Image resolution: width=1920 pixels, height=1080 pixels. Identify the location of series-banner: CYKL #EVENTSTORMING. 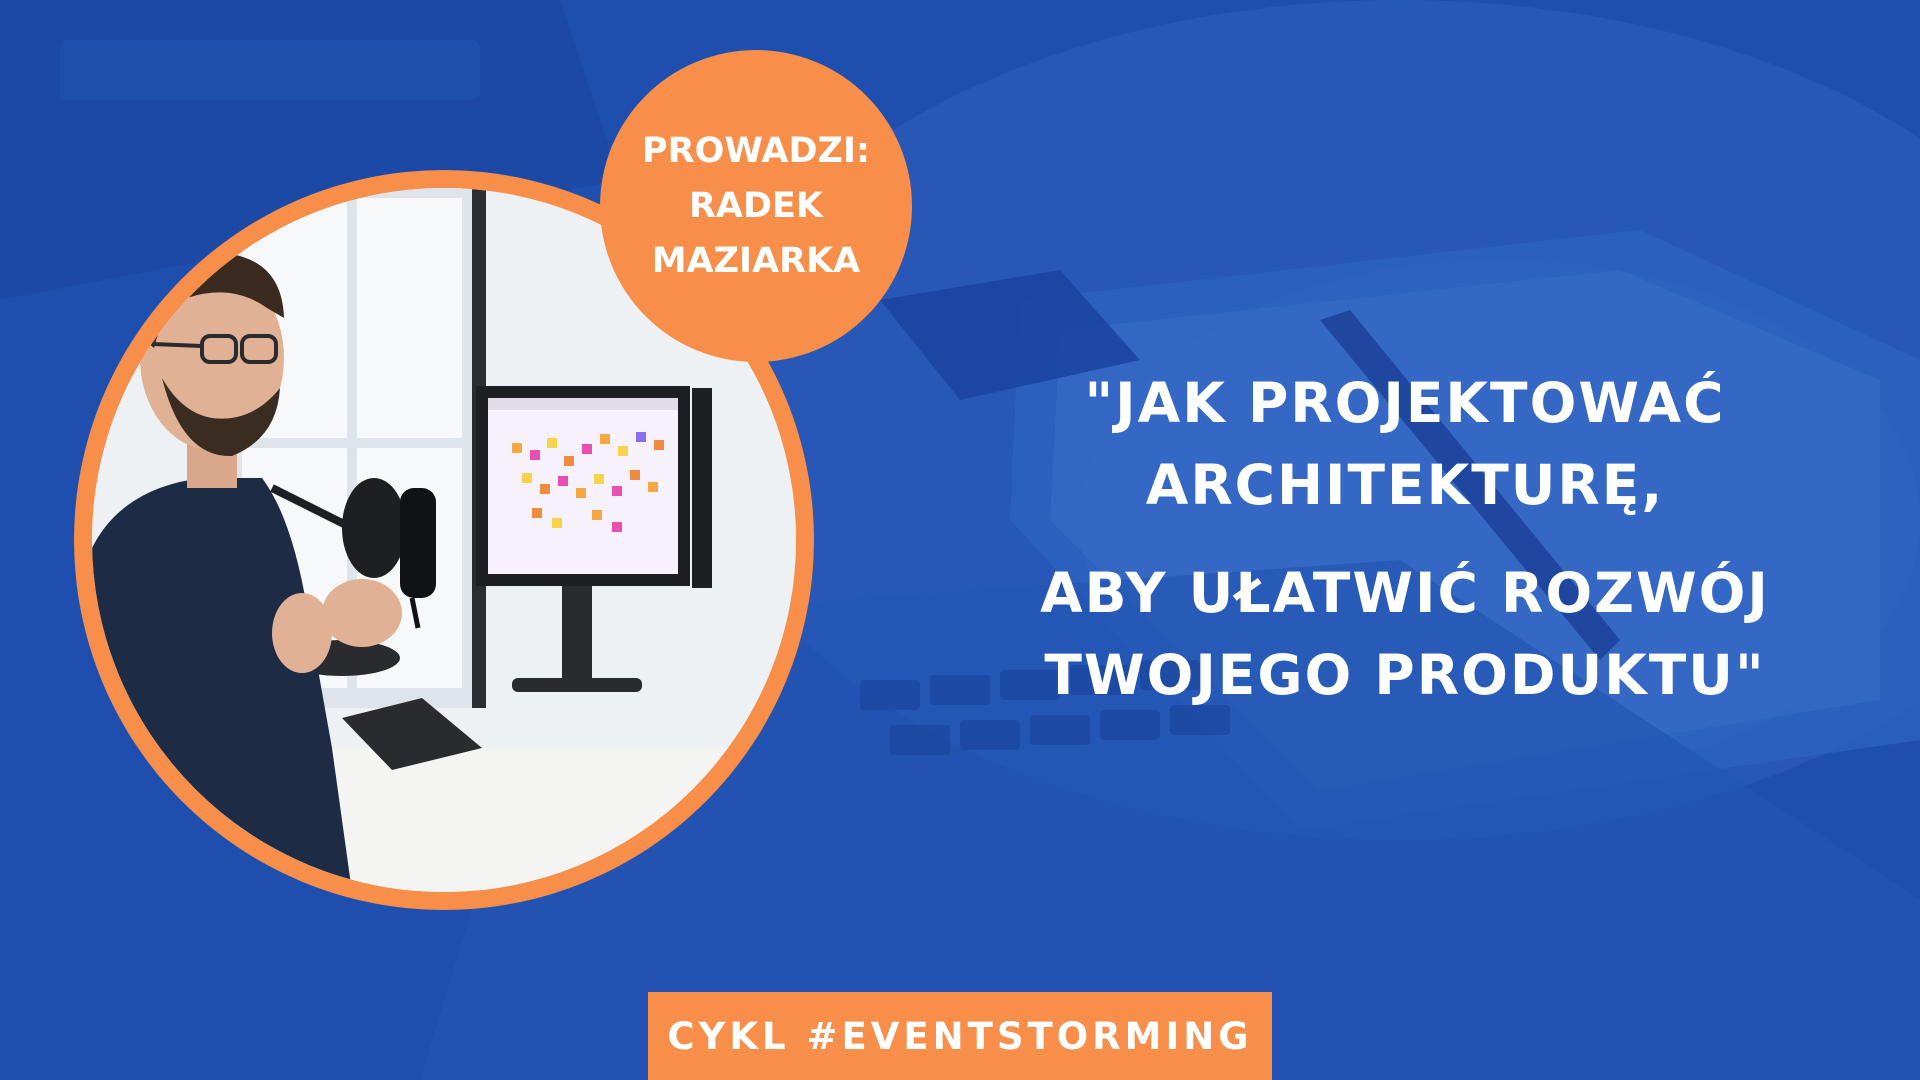
(960, 1036).